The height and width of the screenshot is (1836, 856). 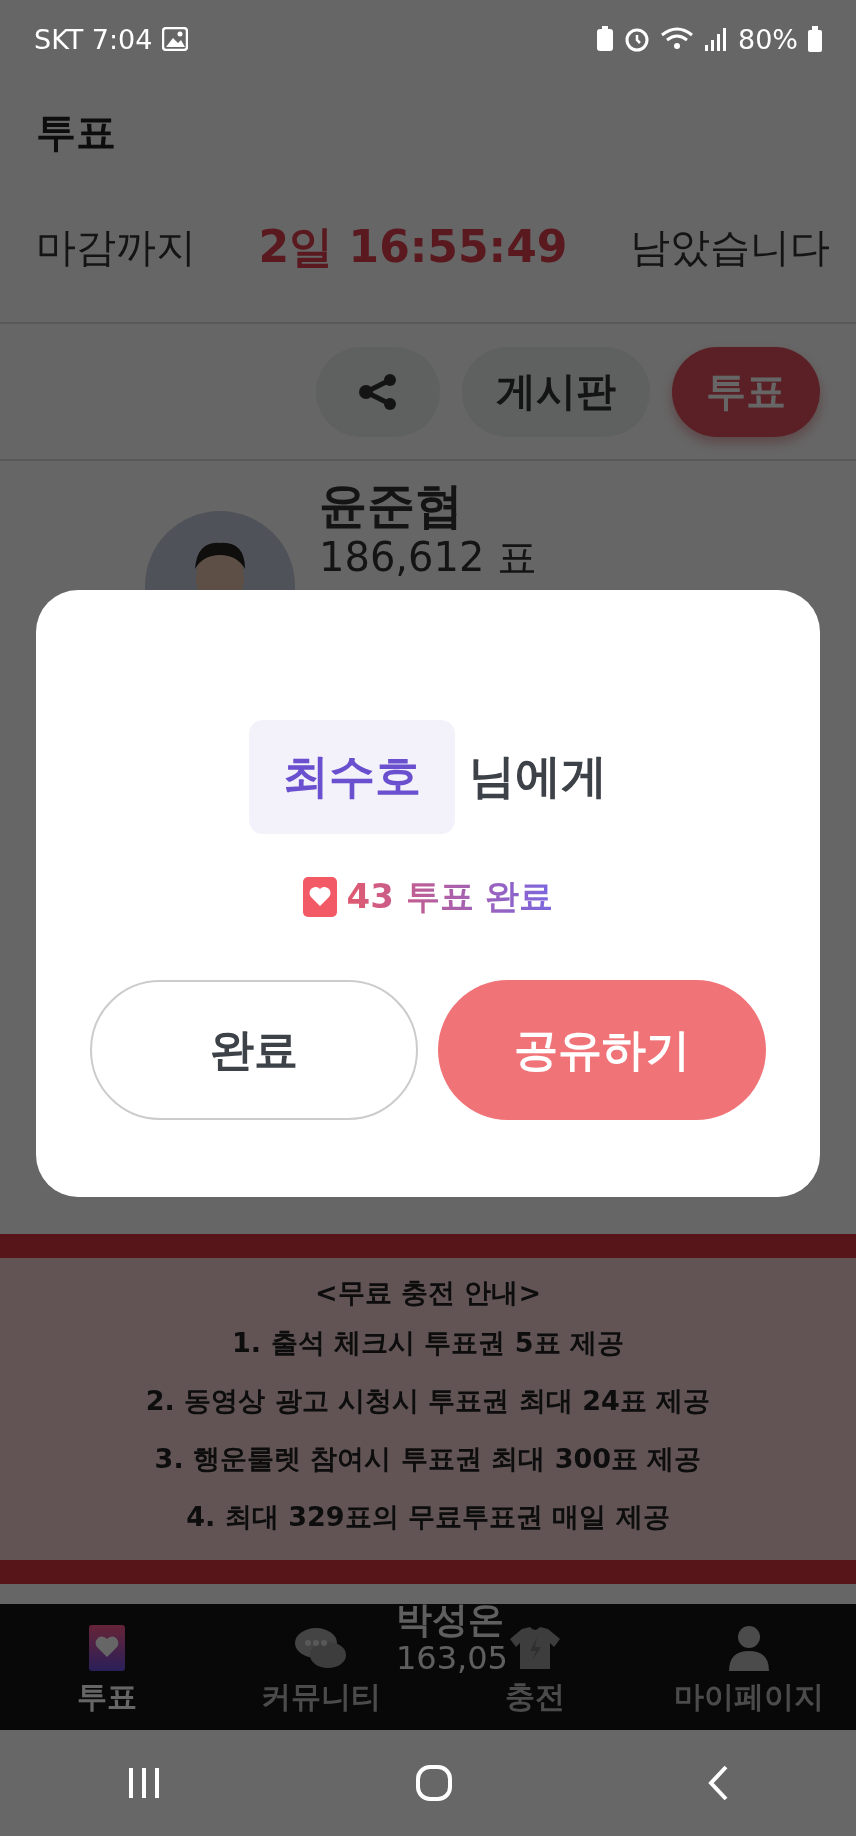 What do you see at coordinates (144, 1783) in the screenshot?
I see `recent-apps-icon` at bounding box center [144, 1783].